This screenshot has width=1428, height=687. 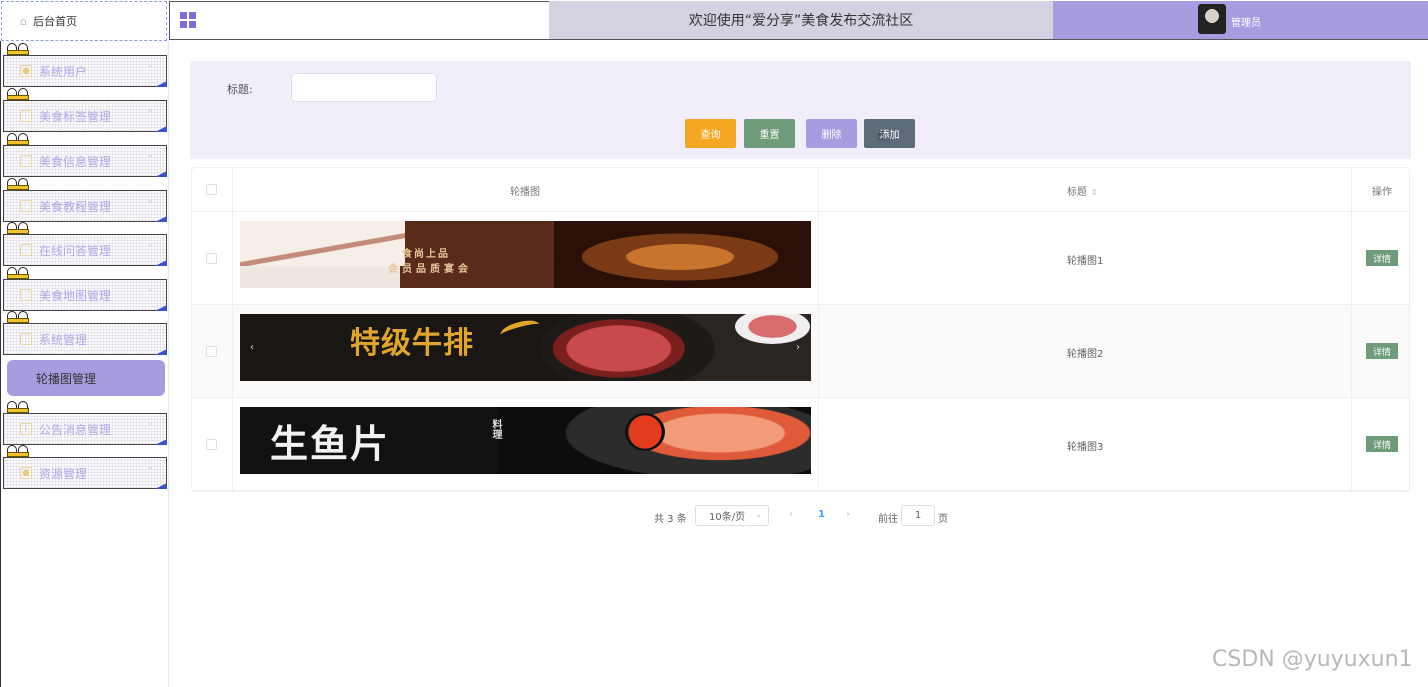 What do you see at coordinates (26, 473) in the screenshot?
I see `location-icon: ●` at bounding box center [26, 473].